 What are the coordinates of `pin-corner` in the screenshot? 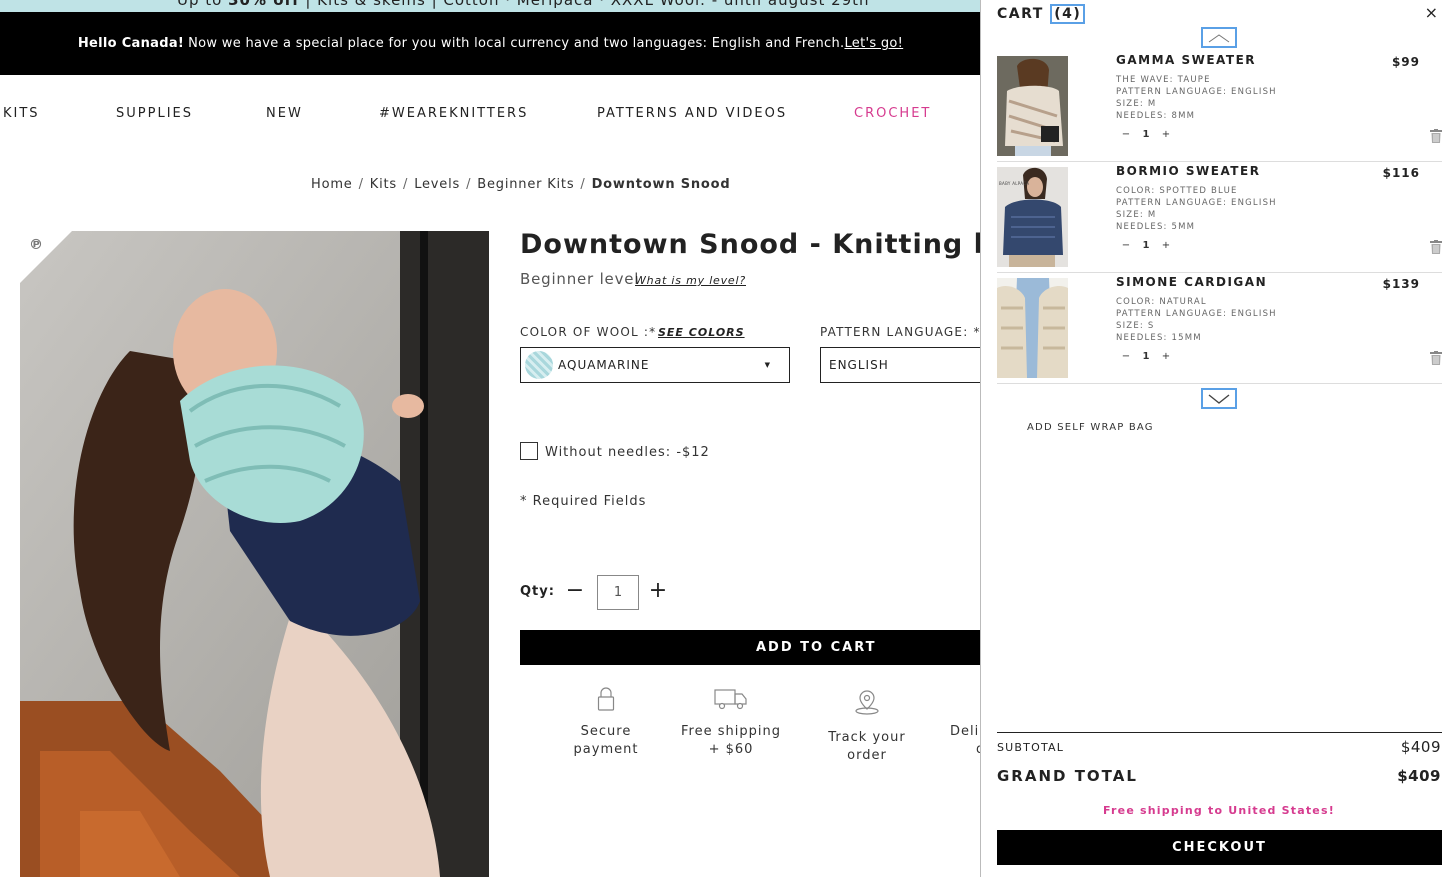 It's located at (46, 257).